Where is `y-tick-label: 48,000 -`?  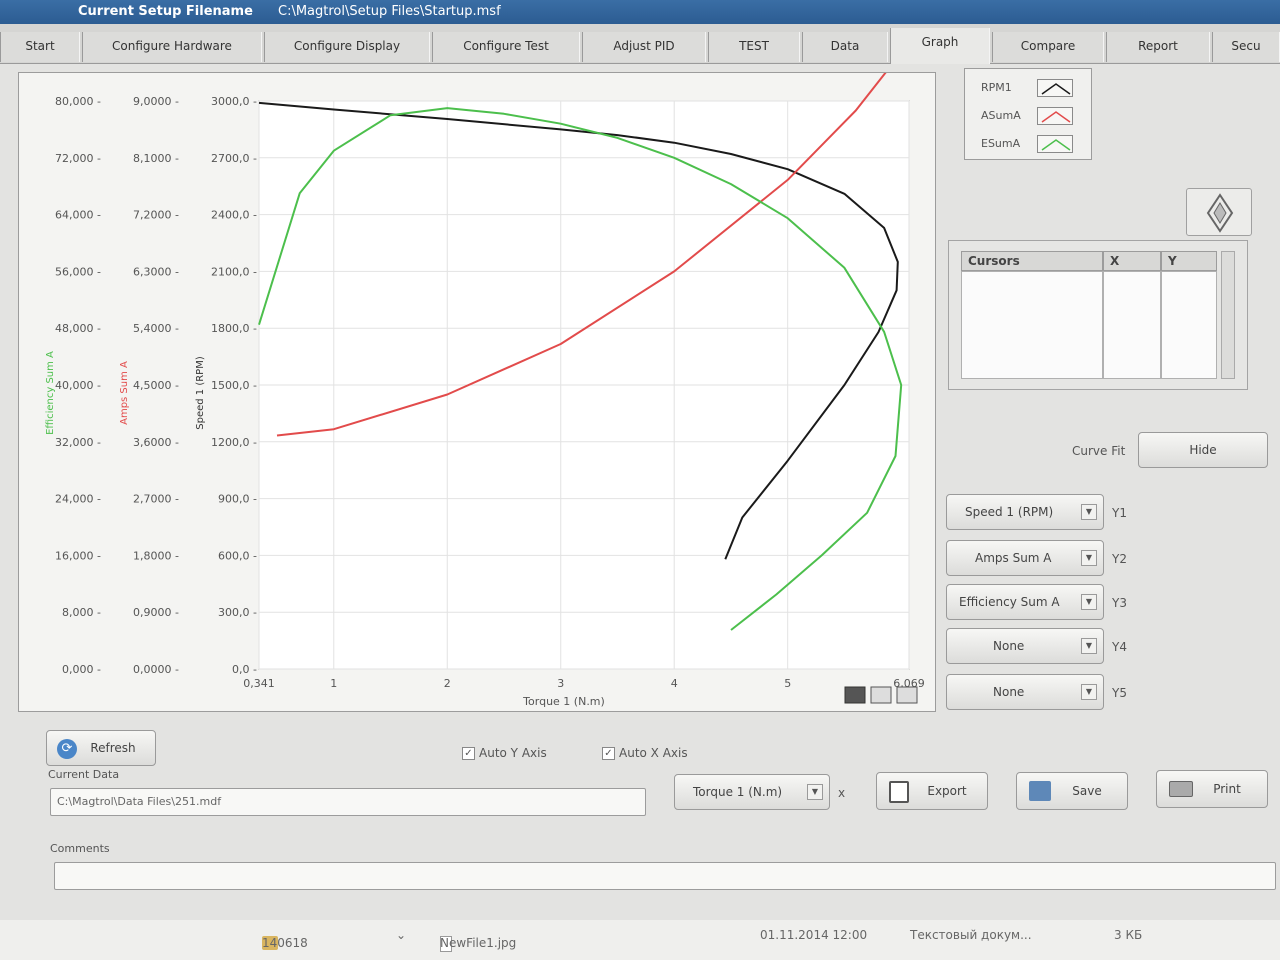
y-tick-label: 48,000 - is located at coordinates (78, 328).